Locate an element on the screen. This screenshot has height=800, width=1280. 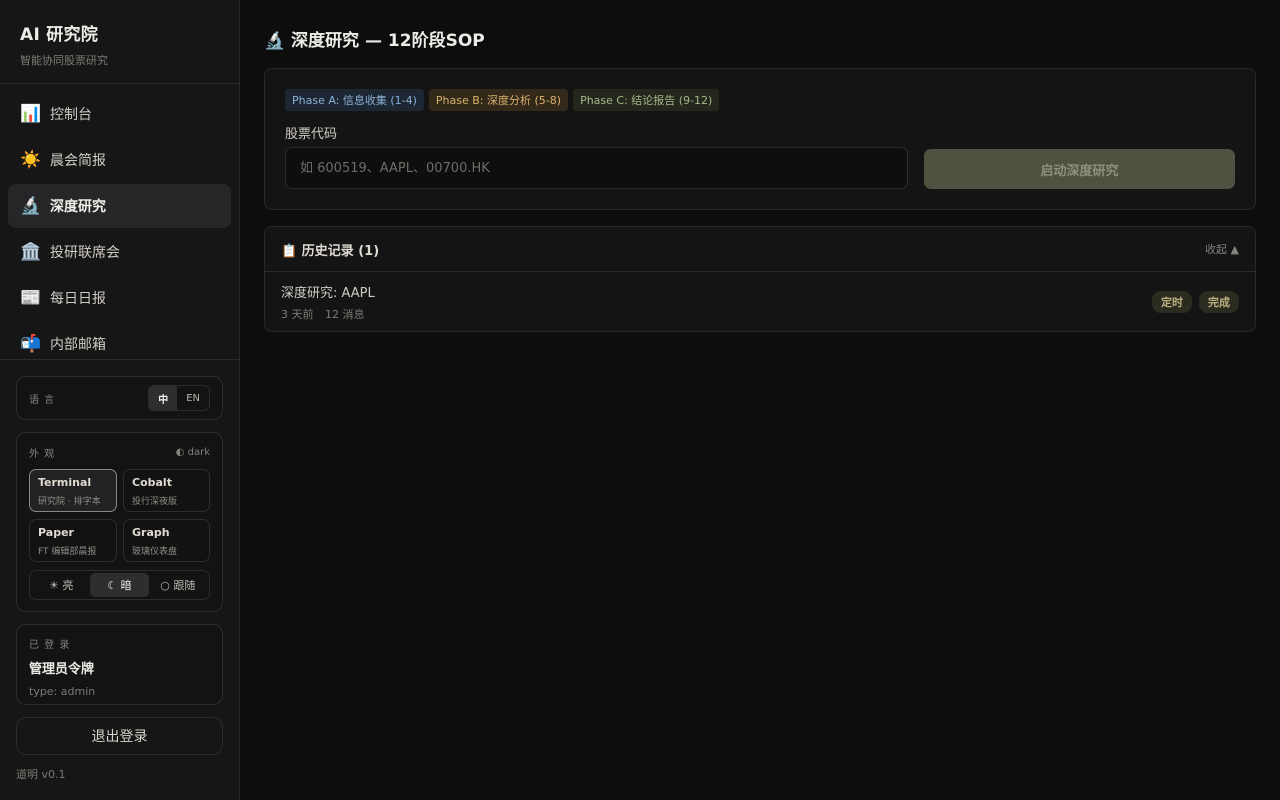
history-header: 📋 历史记录 (1) 收起 ▲ is located at coordinates (760, 249).